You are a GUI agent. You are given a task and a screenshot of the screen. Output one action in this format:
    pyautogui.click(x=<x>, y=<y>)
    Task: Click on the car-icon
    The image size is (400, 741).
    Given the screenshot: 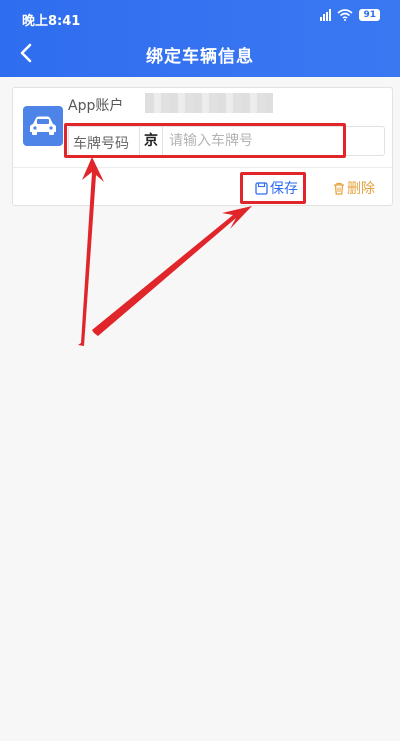 What is the action you would take?
    pyautogui.click(x=43, y=126)
    